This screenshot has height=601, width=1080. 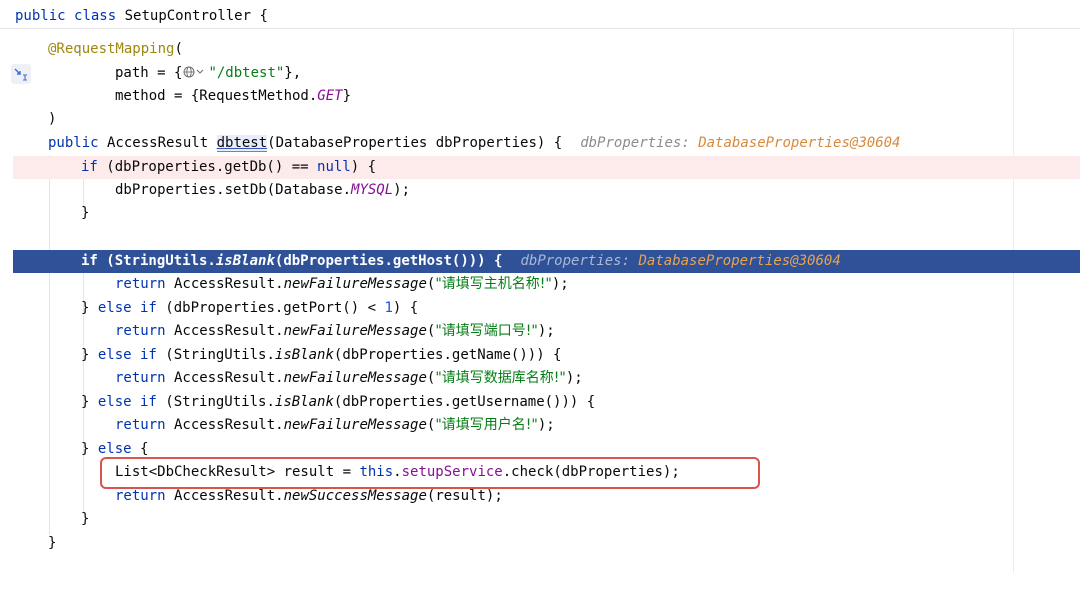 I want to click on highlight-box, so click(x=430, y=473).